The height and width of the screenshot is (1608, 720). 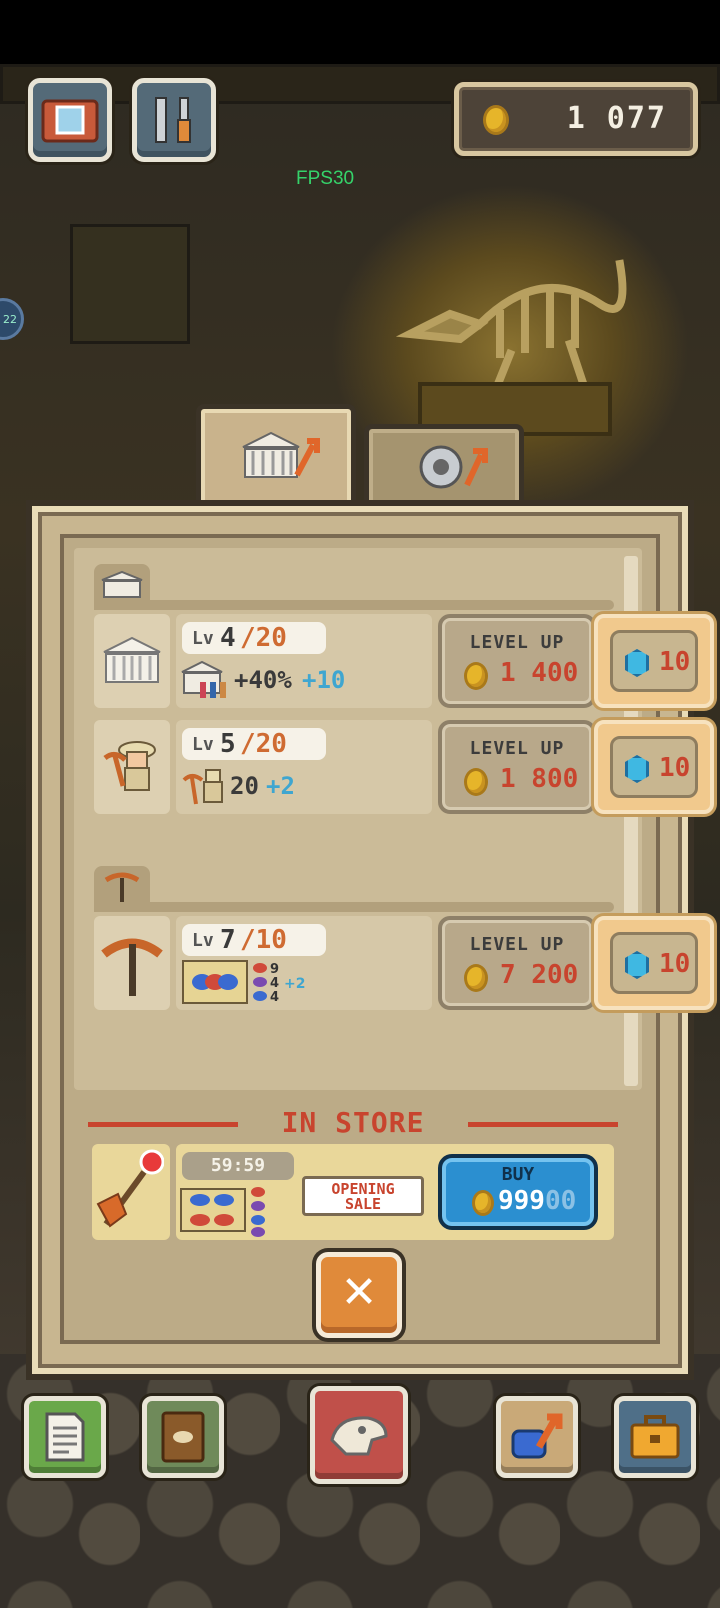 I want to click on excavator-level-up-button: LEVEL UP 1 800, so click(x=517, y=767).